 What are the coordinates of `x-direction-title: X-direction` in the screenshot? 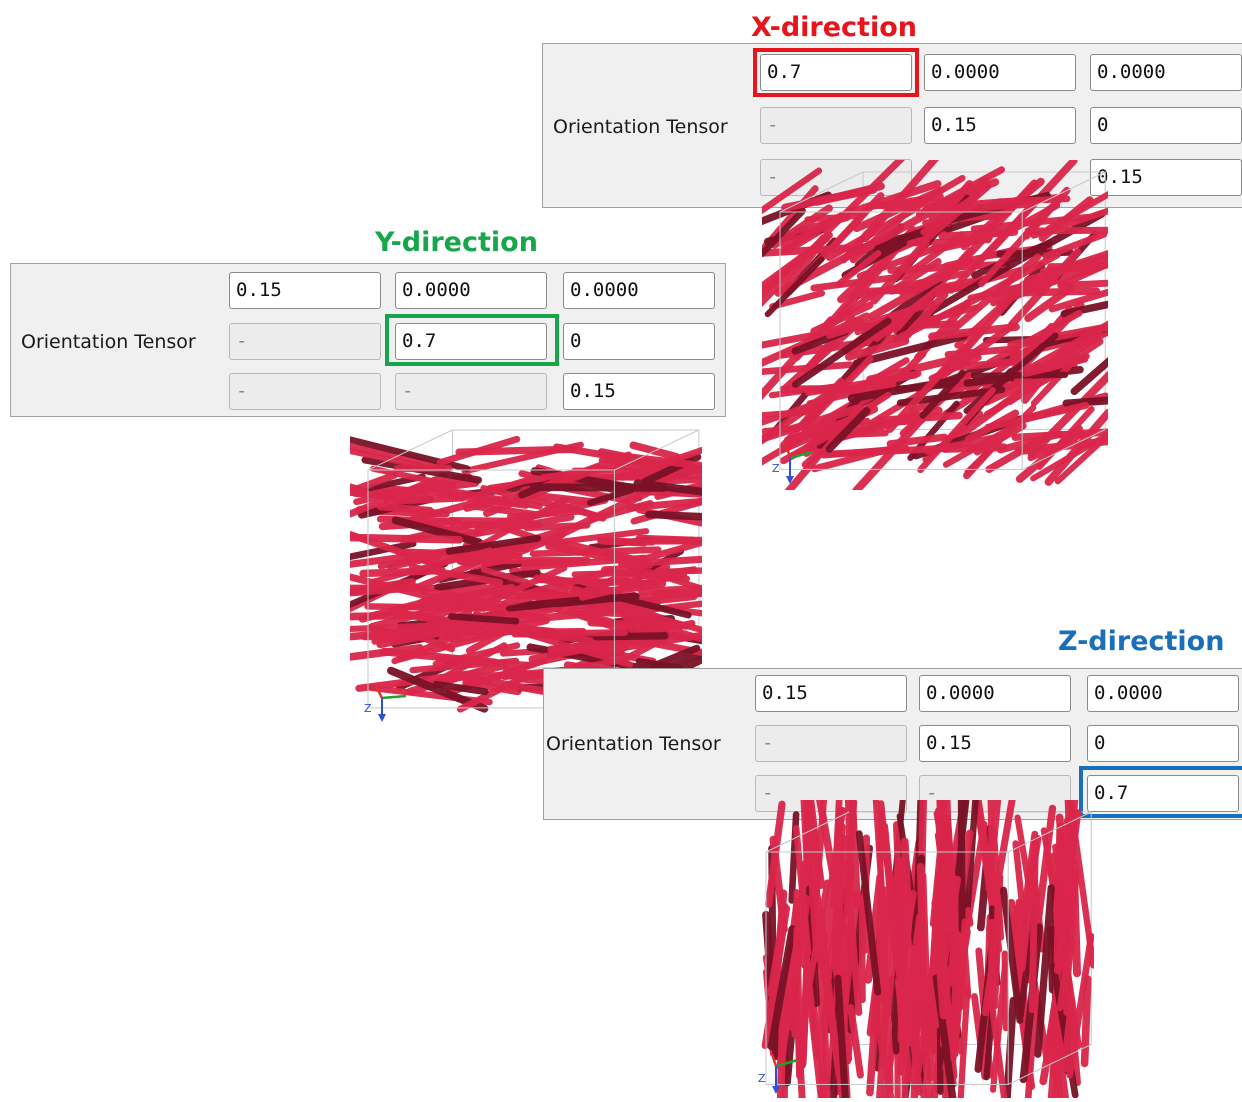 It's located at (834, 28).